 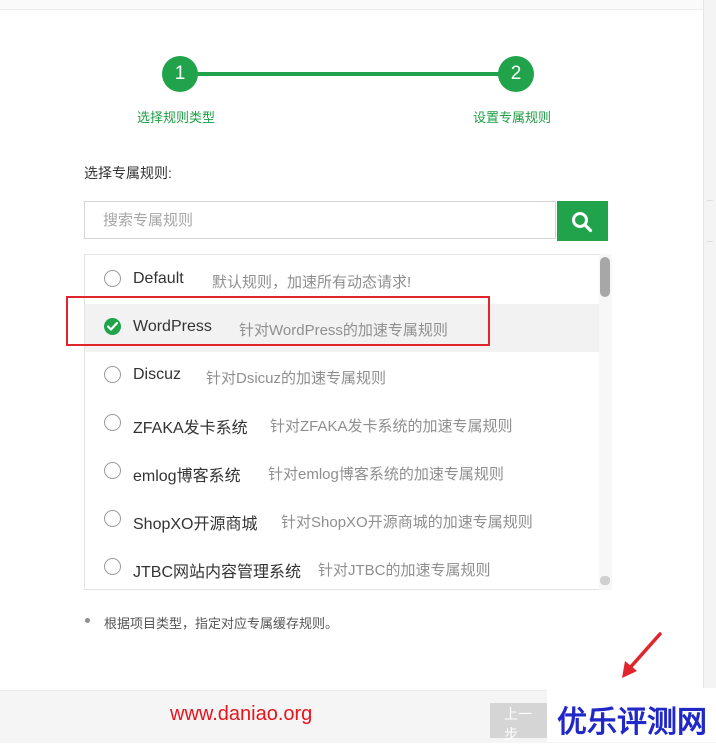 What do you see at coordinates (520, 722) in the screenshot?
I see `previous-step-button: 上一步` at bounding box center [520, 722].